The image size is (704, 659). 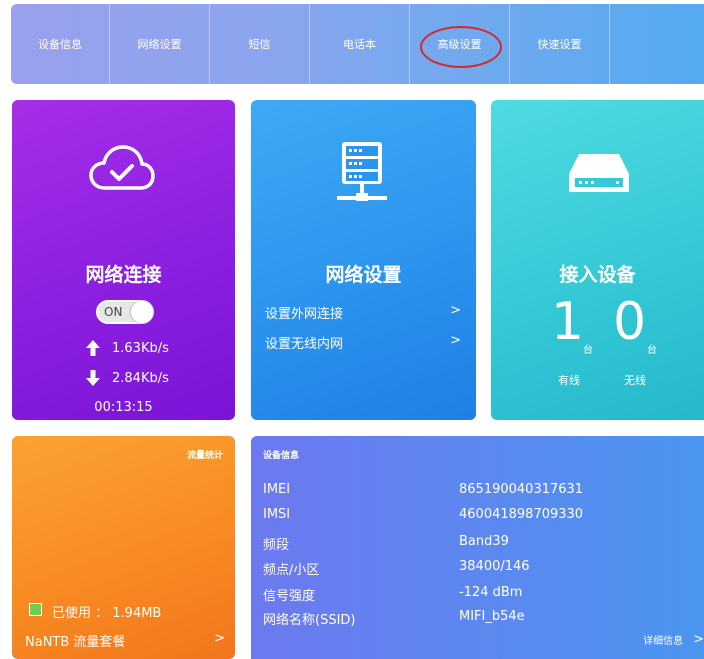 What do you see at coordinates (281, 456) in the screenshot?
I see `device-info-title: 设备信息` at bounding box center [281, 456].